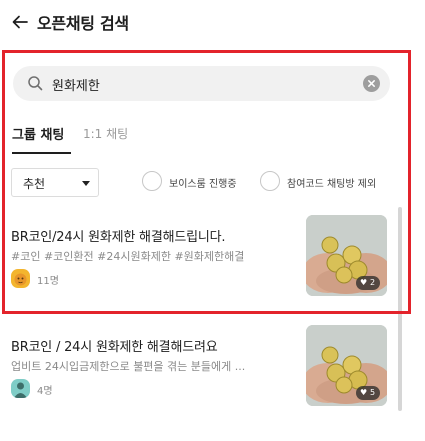 This screenshot has height=441, width=425. What do you see at coordinates (48, 281) in the screenshot?
I see `member-count: 11명` at bounding box center [48, 281].